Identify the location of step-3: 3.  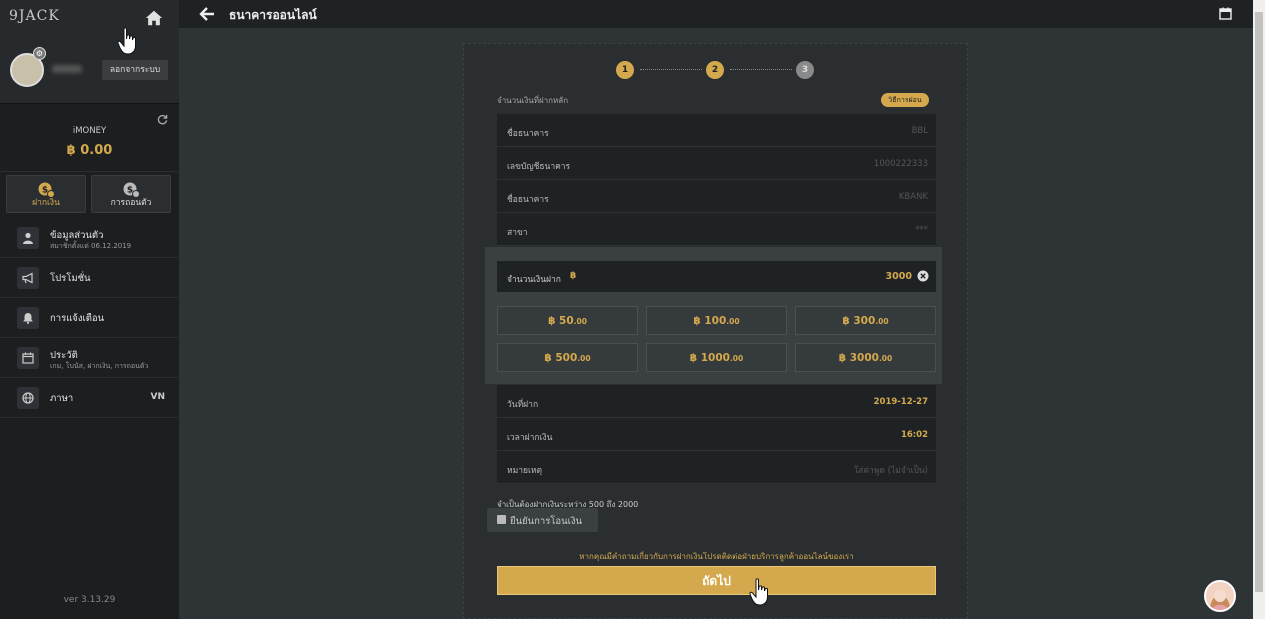
(805, 70).